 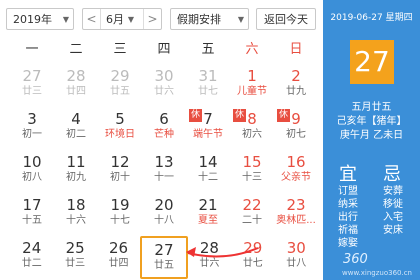 I want to click on ji-item: 移徙, so click(x=393, y=204).